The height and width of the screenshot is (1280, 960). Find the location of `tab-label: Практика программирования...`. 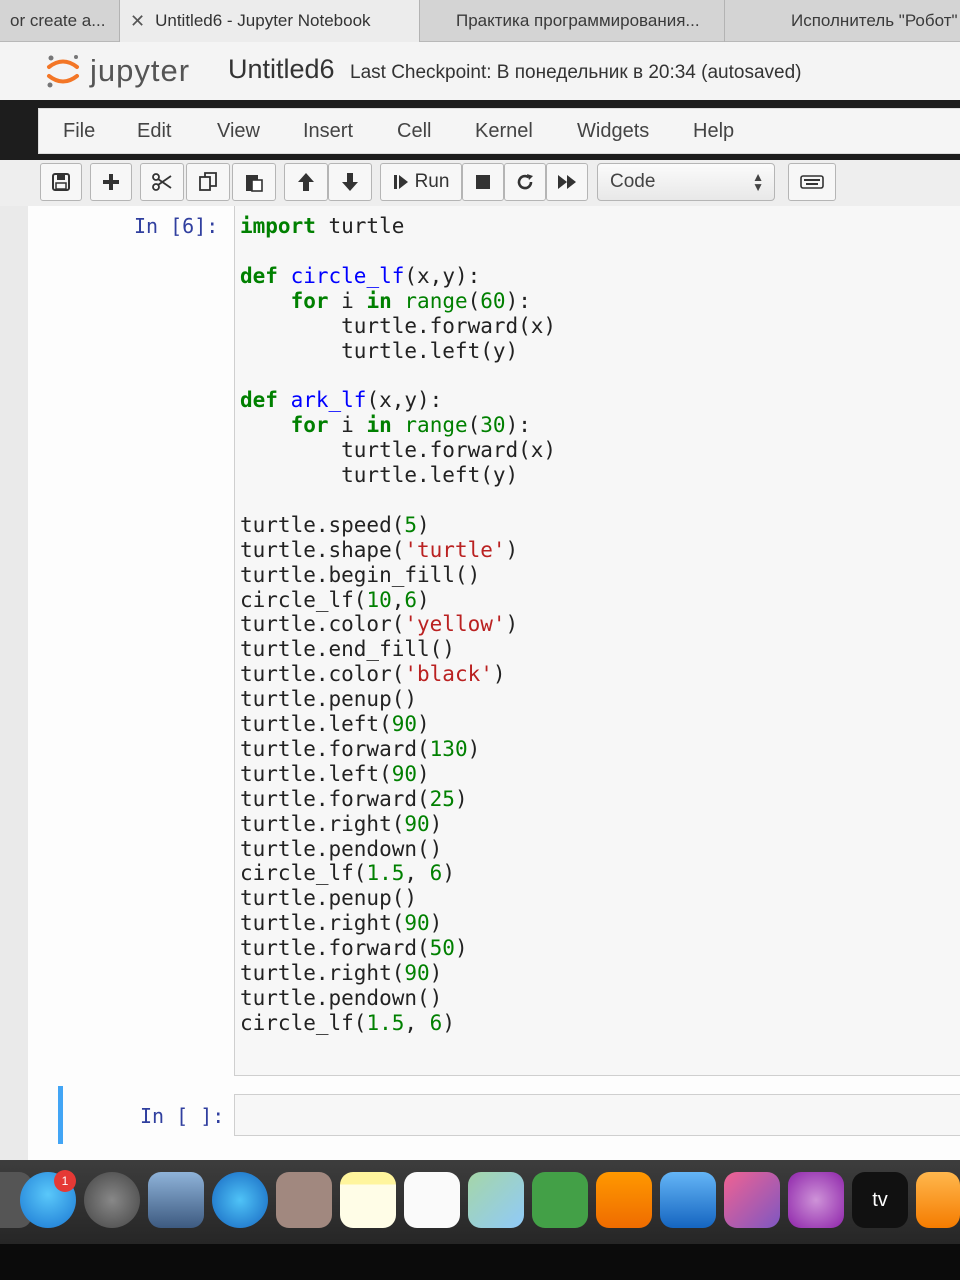

tab-label: Практика программирования... is located at coordinates (578, 20).